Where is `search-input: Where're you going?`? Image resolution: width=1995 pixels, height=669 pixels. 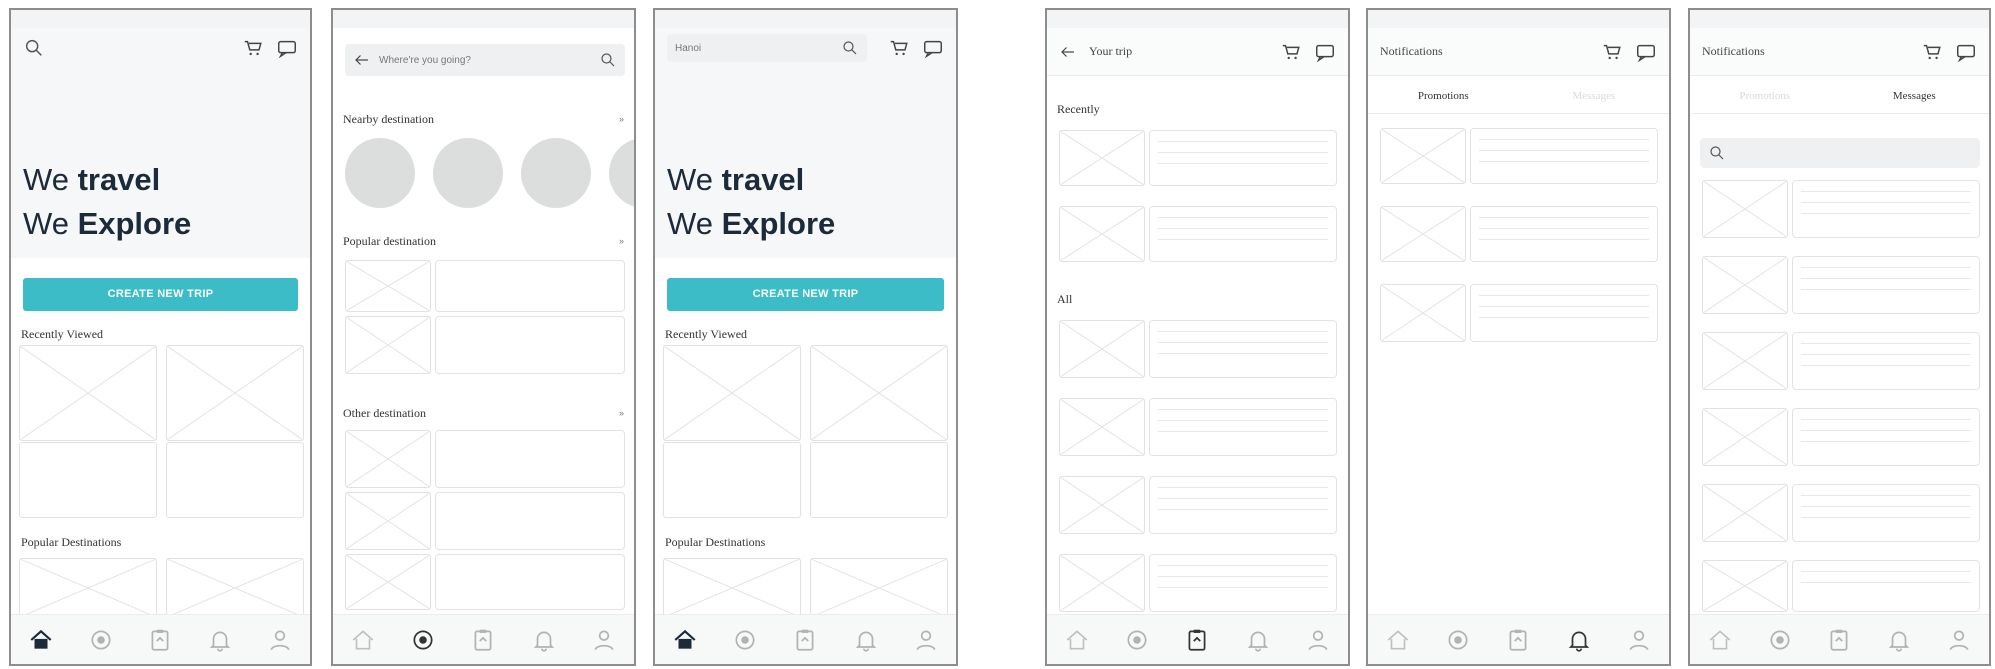 search-input: Where're you going? is located at coordinates (485, 60).